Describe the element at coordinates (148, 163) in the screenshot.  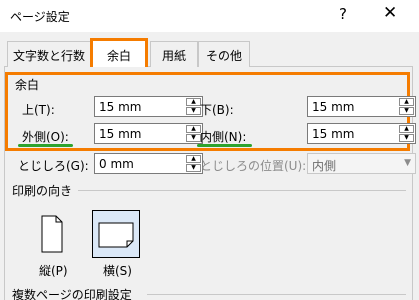
I see `gutter-spinner: 0 mm ▲ ▼` at that location.